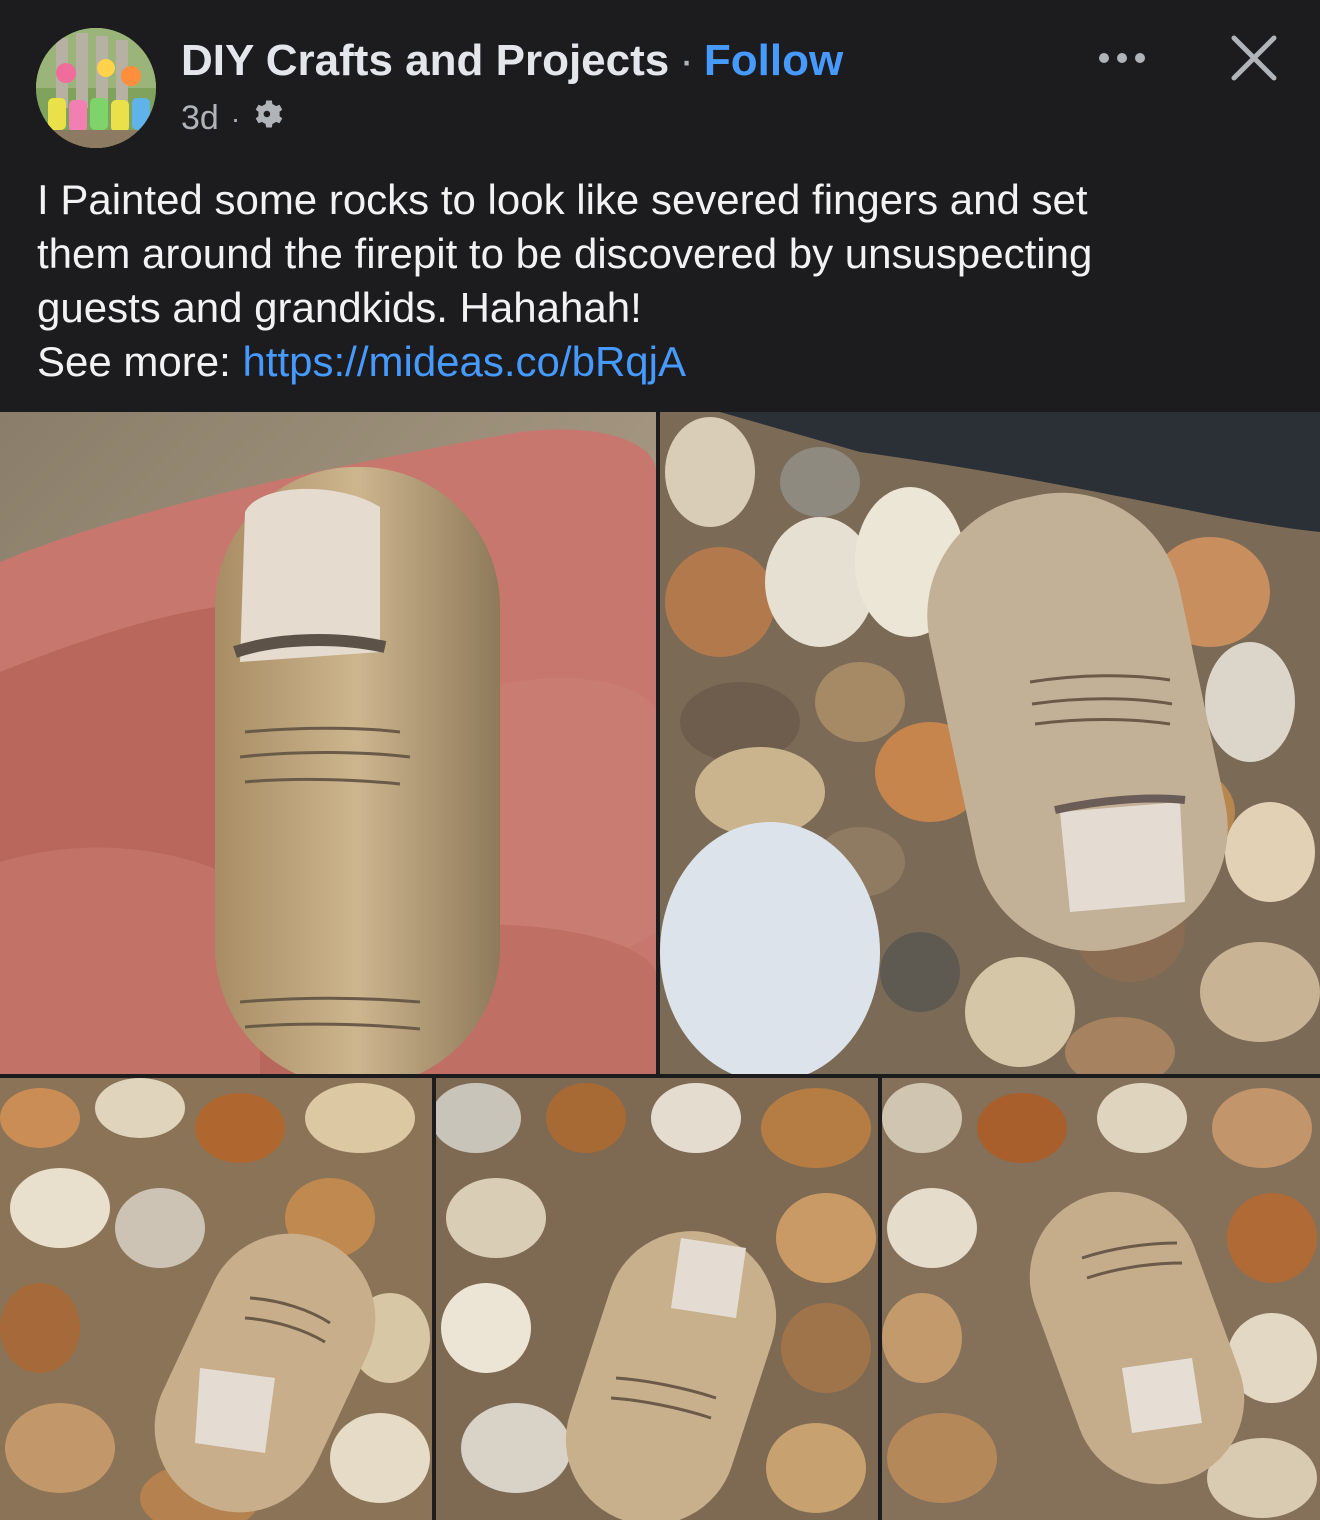 The image size is (1320, 1520). What do you see at coordinates (464, 361) in the screenshot?
I see `post-link: https://mideas.co/bRqjA` at bounding box center [464, 361].